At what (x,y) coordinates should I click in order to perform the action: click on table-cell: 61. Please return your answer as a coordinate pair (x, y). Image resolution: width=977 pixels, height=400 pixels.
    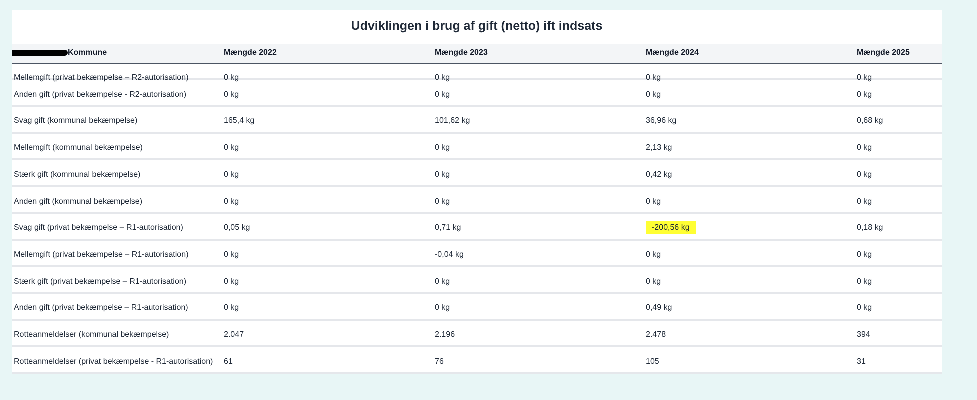
    Looking at the image, I should click on (228, 361).